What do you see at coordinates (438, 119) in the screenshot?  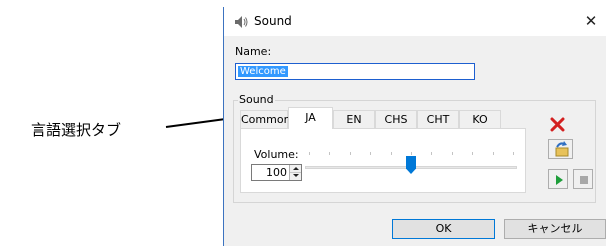 I see `tab-cht: CHT` at bounding box center [438, 119].